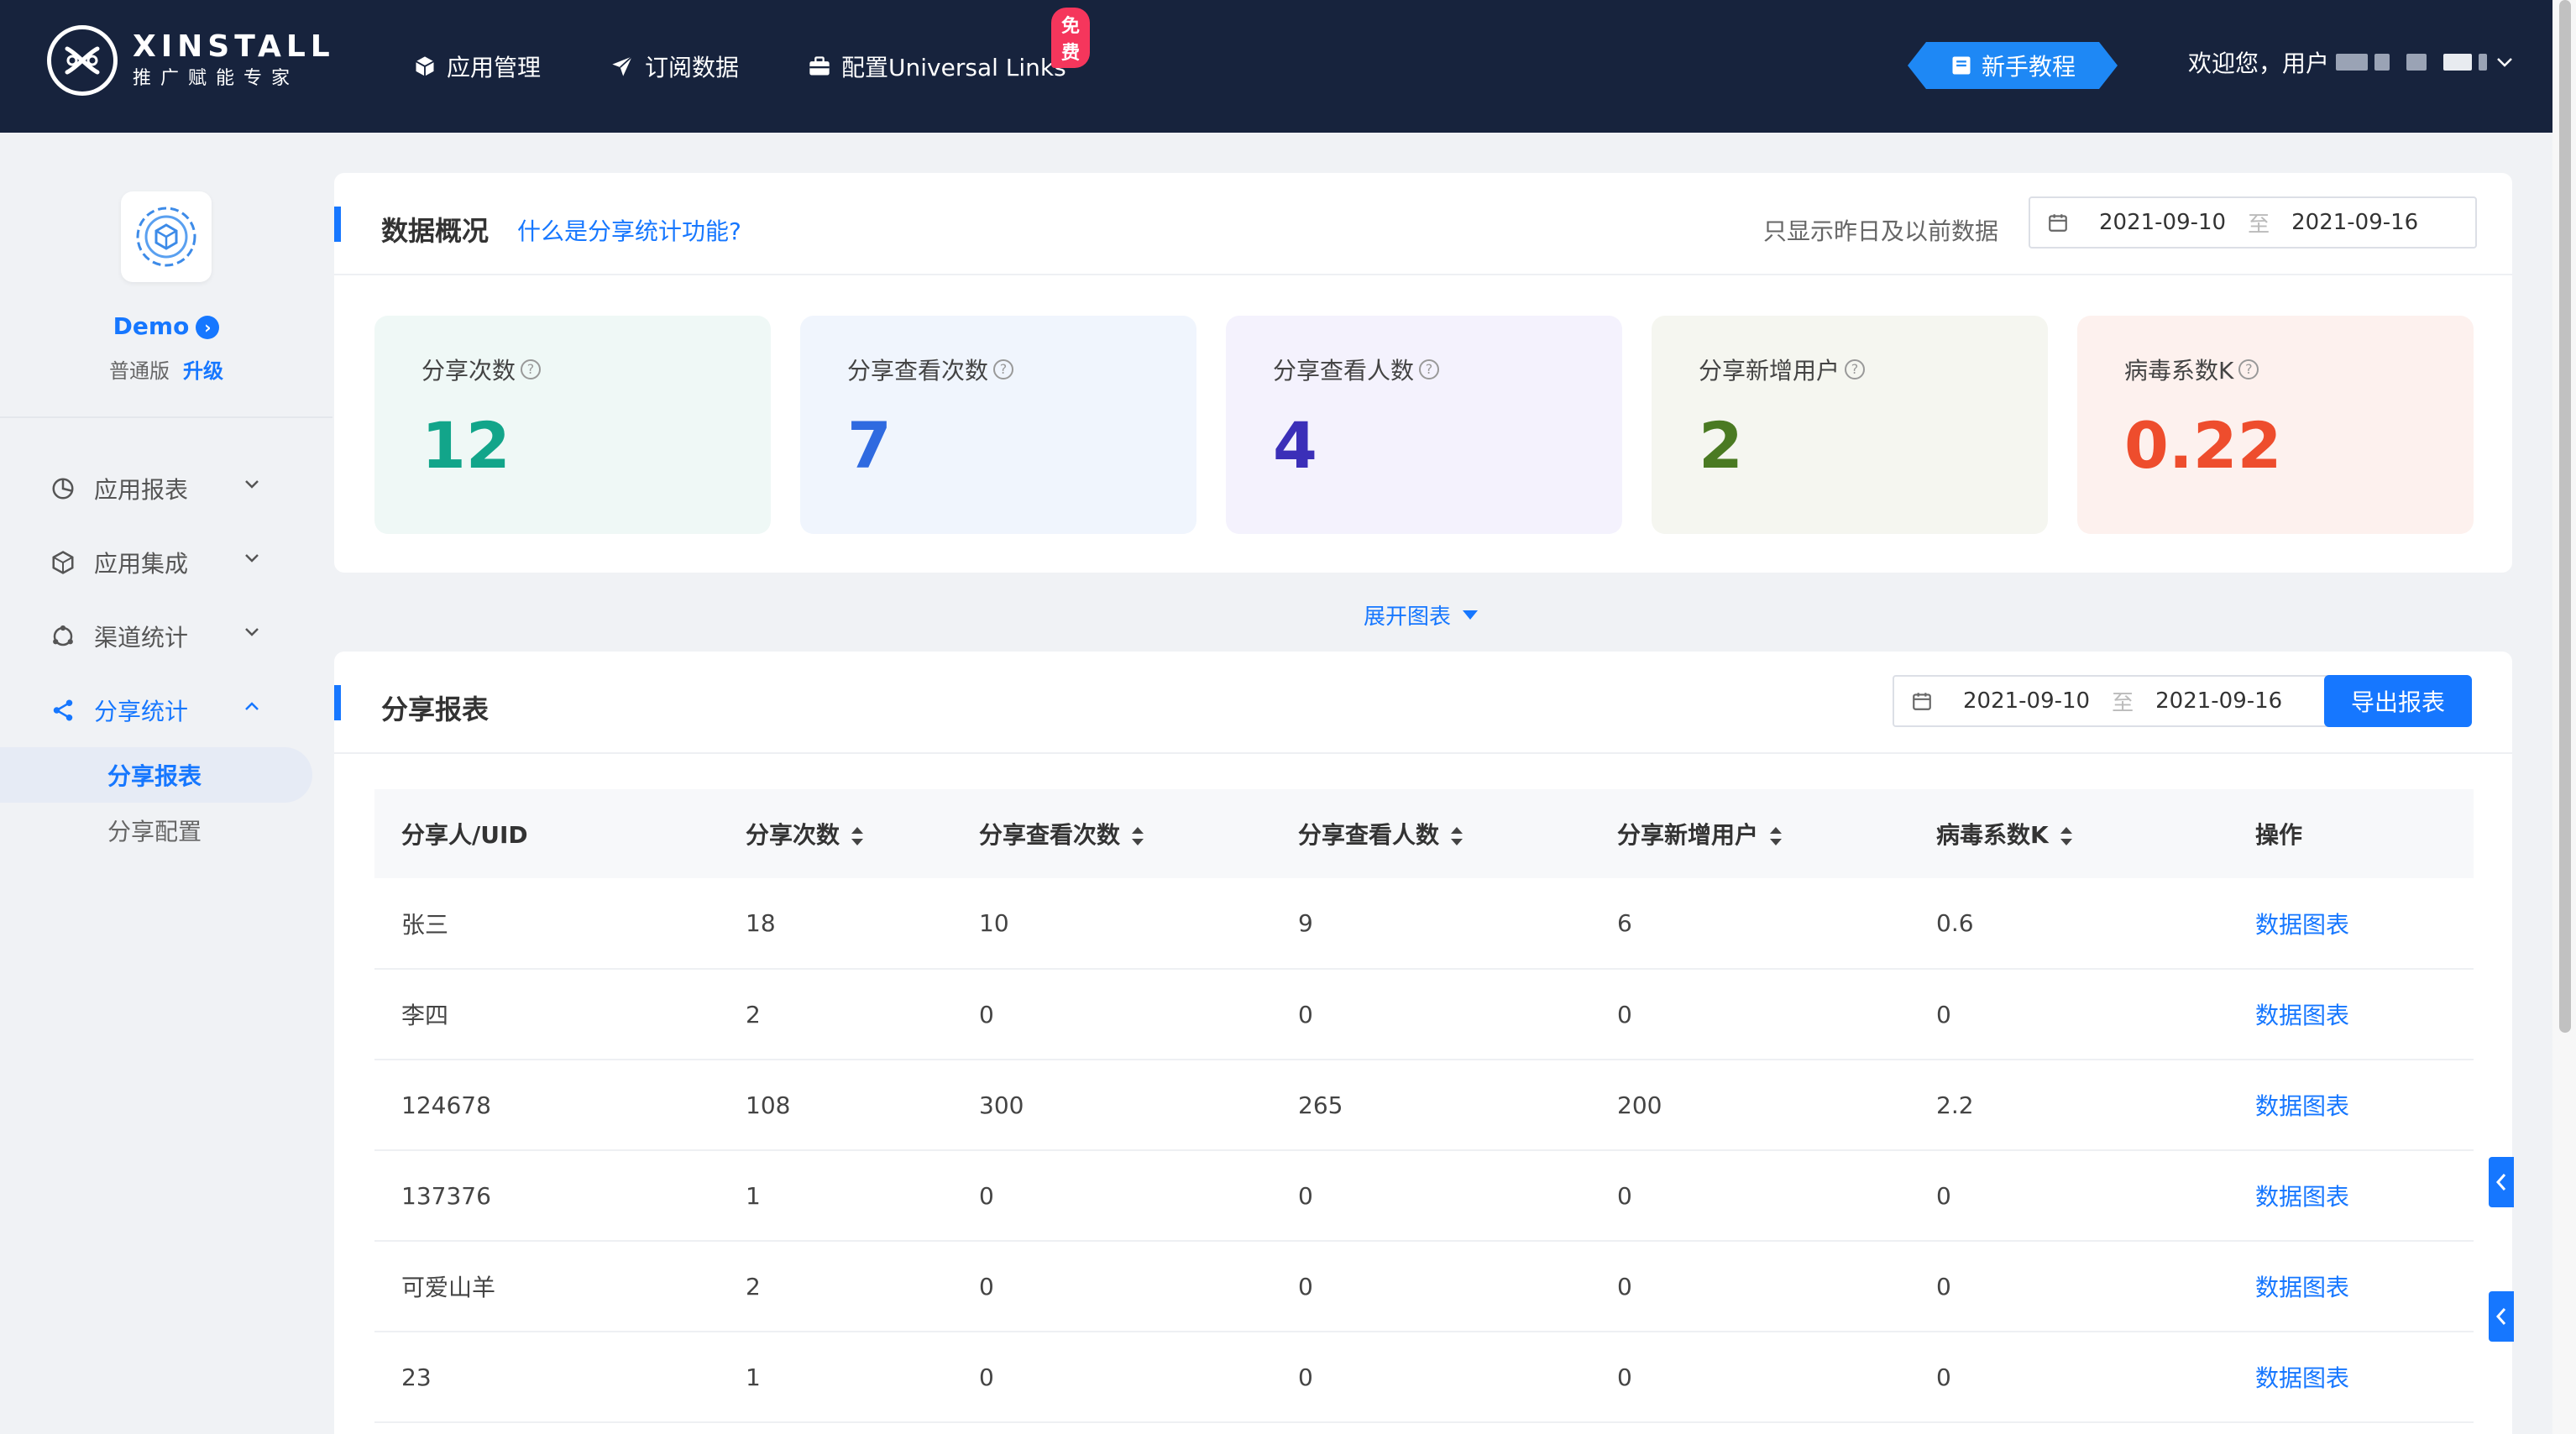 The width and height of the screenshot is (2576, 1434). Describe the element at coordinates (2179, 371) in the screenshot. I see `metric-label: 病毒系数K` at that location.